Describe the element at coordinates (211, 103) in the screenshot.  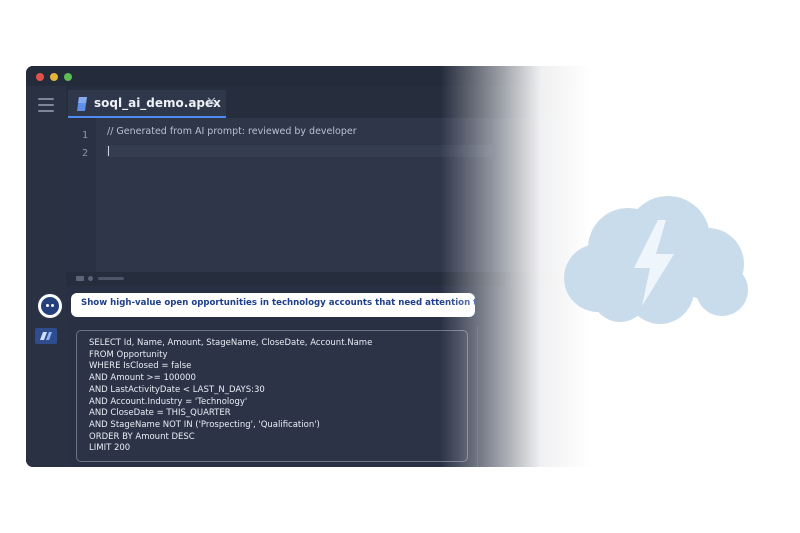
I see `close-icon: ✕` at that location.